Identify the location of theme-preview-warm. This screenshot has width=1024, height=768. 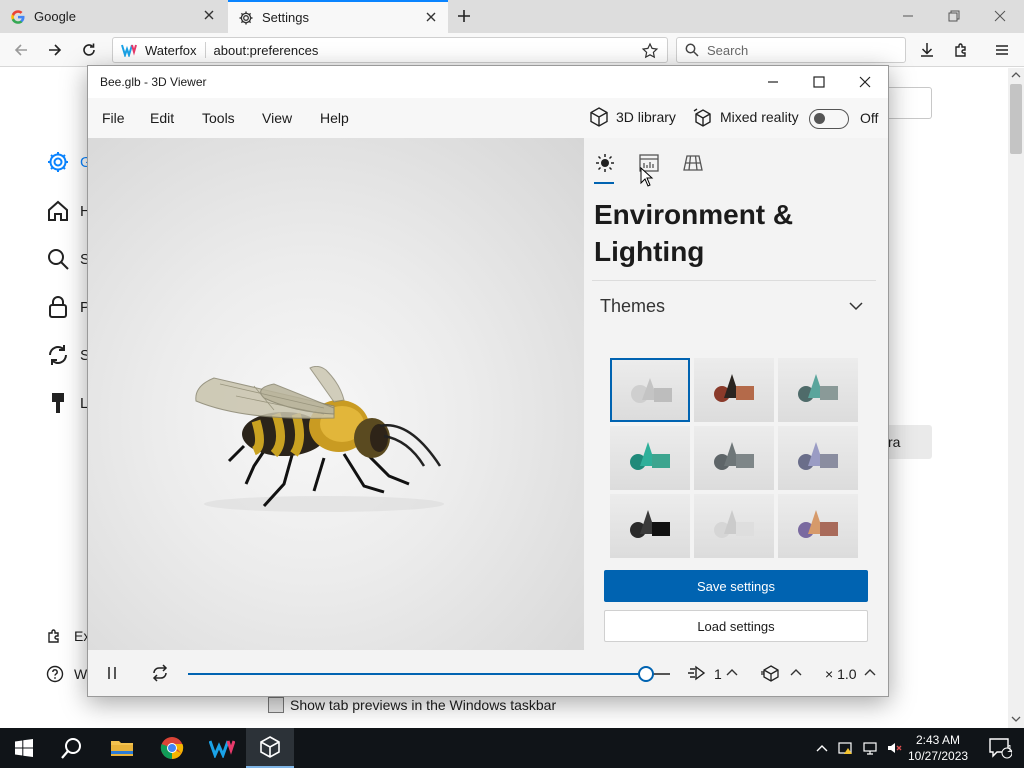
(734, 388).